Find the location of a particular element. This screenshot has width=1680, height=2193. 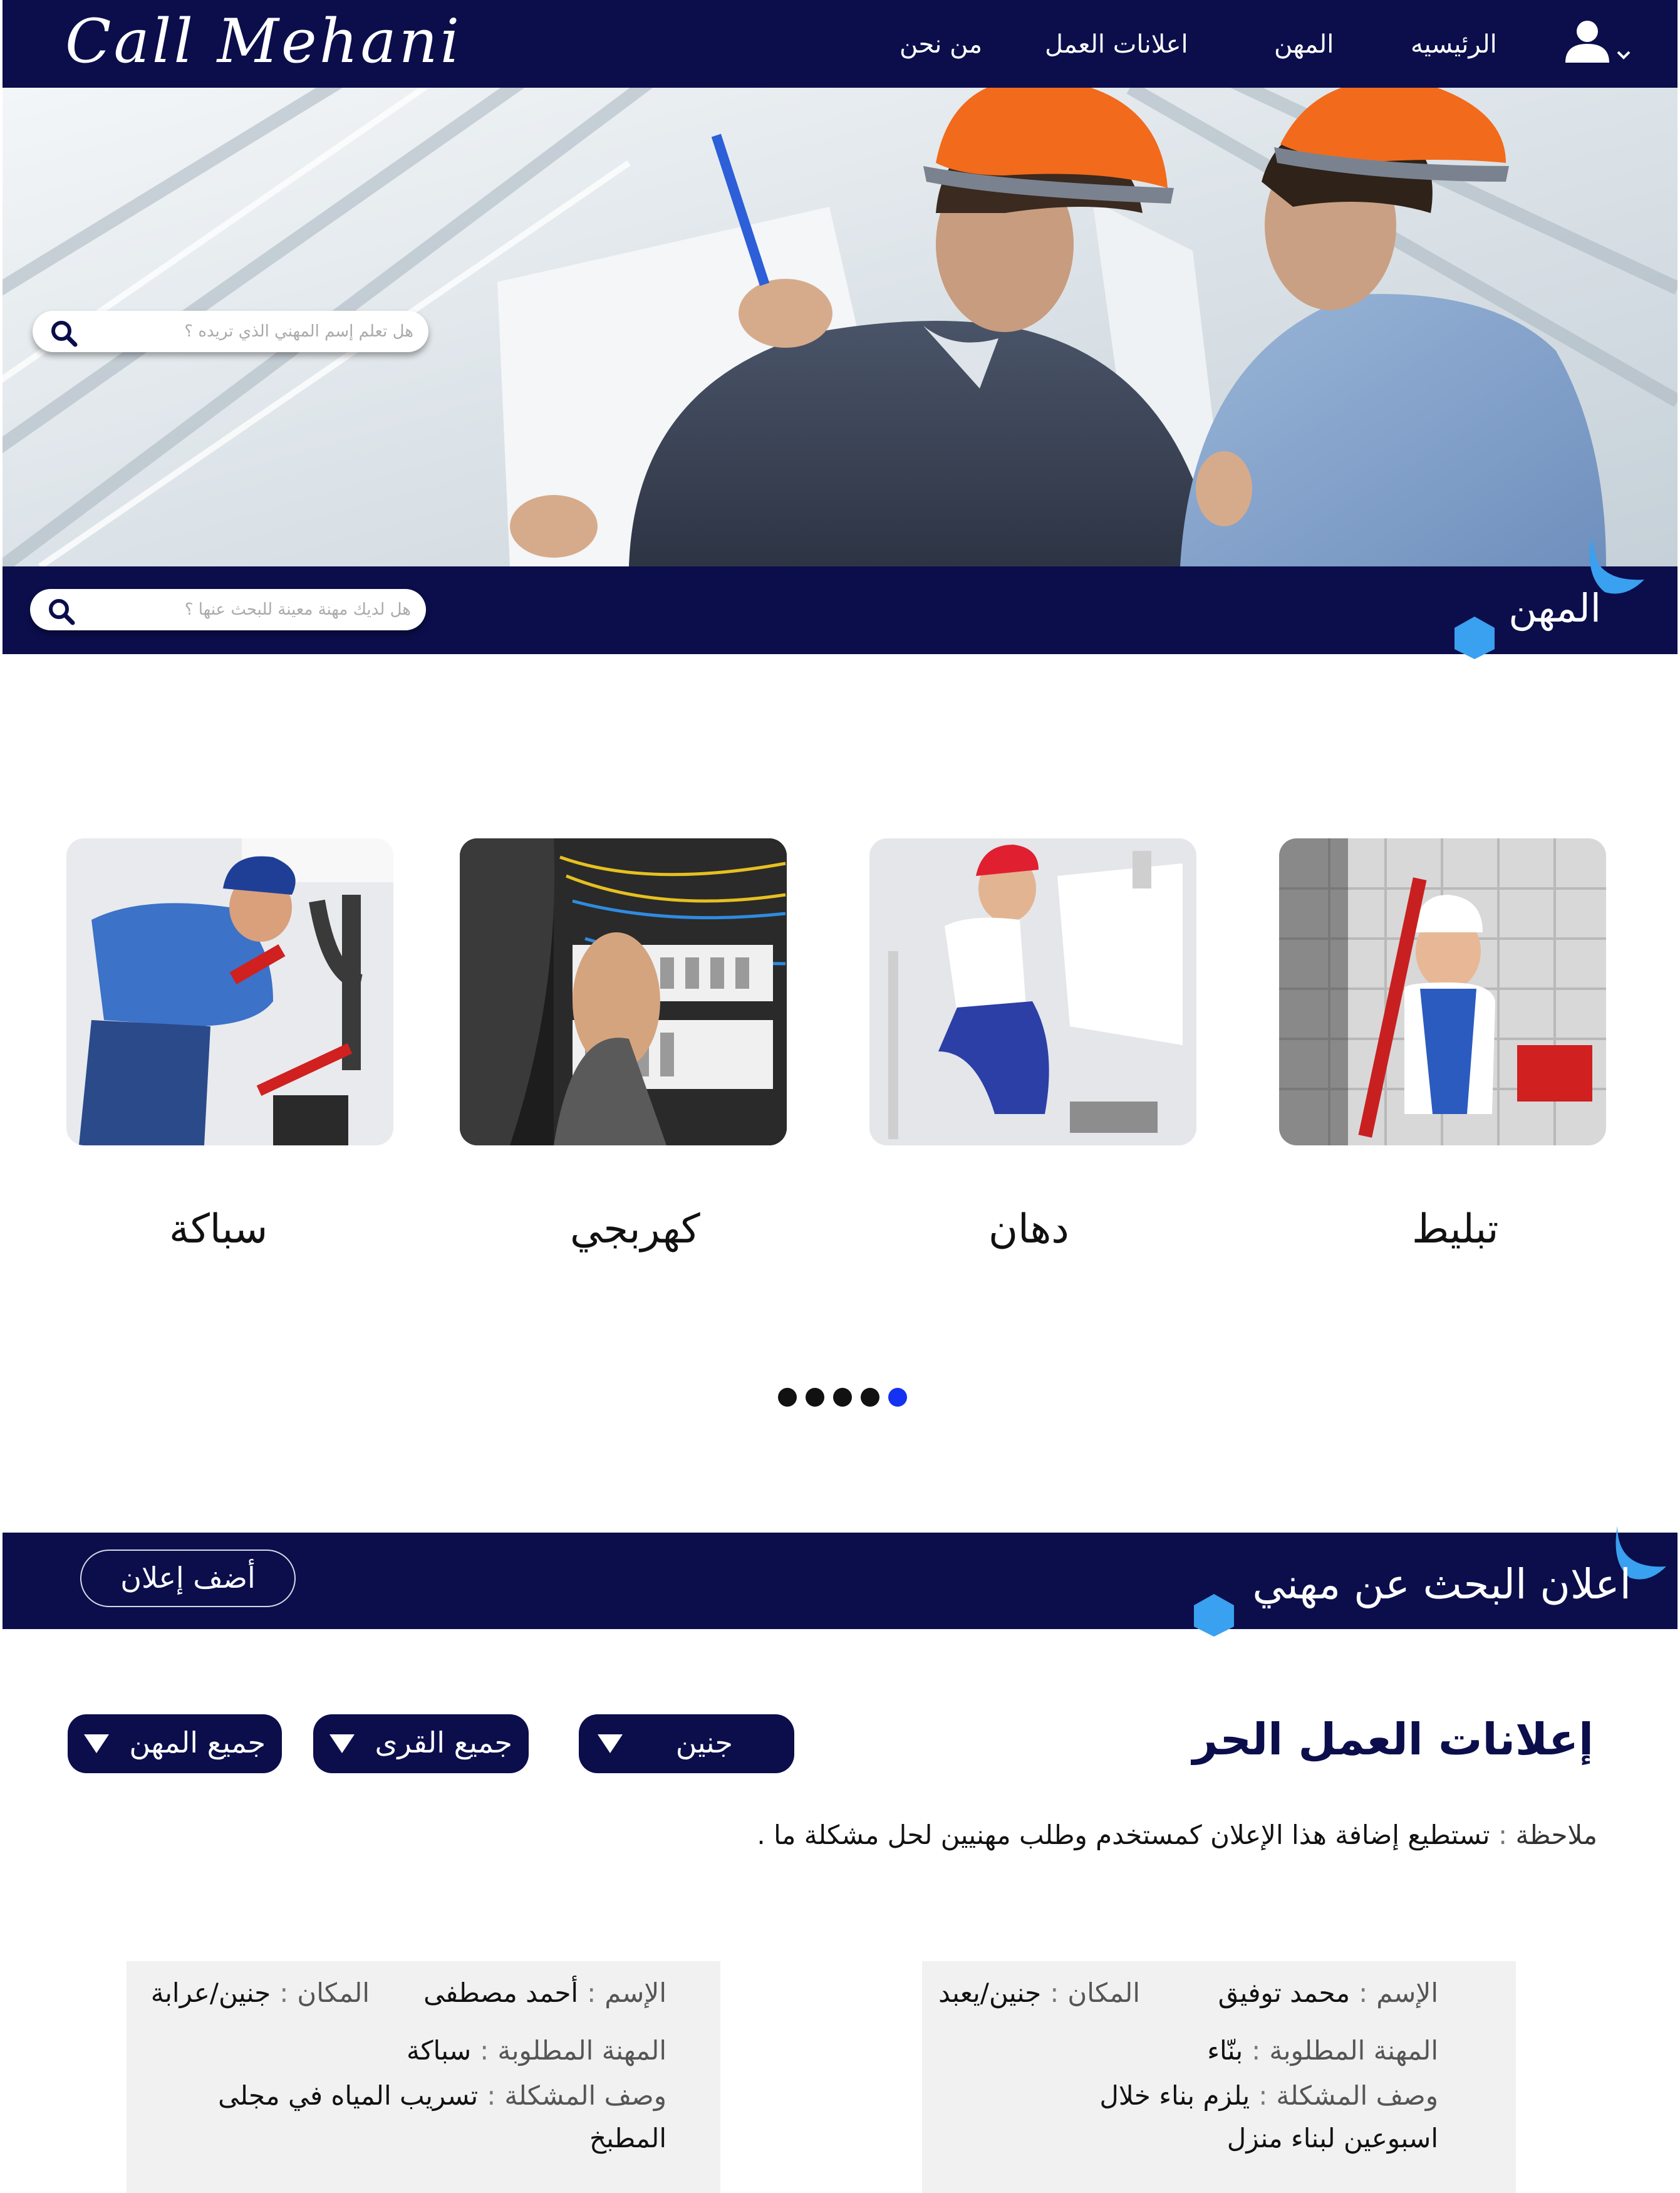

professional-name-search-input is located at coordinates (252, 331).